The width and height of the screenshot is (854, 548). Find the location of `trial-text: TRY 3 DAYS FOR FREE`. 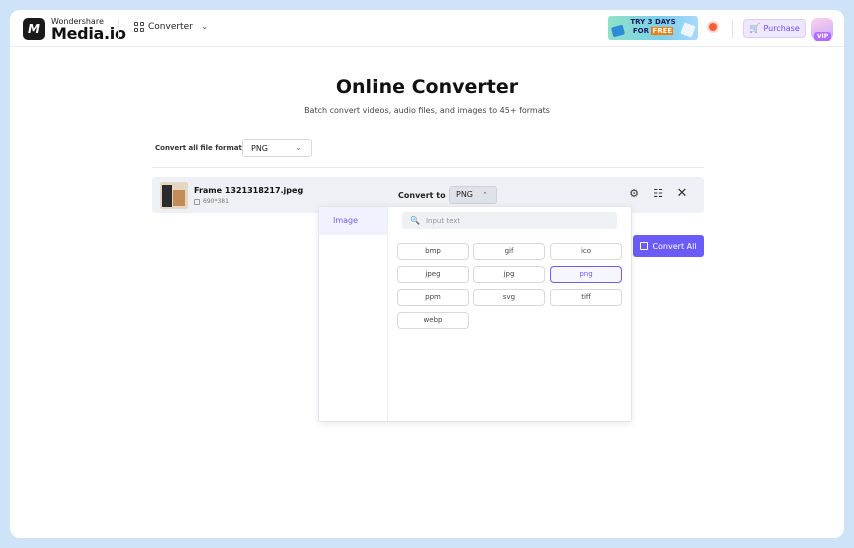

trial-text: TRY 3 DAYS FOR FREE is located at coordinates (653, 27).